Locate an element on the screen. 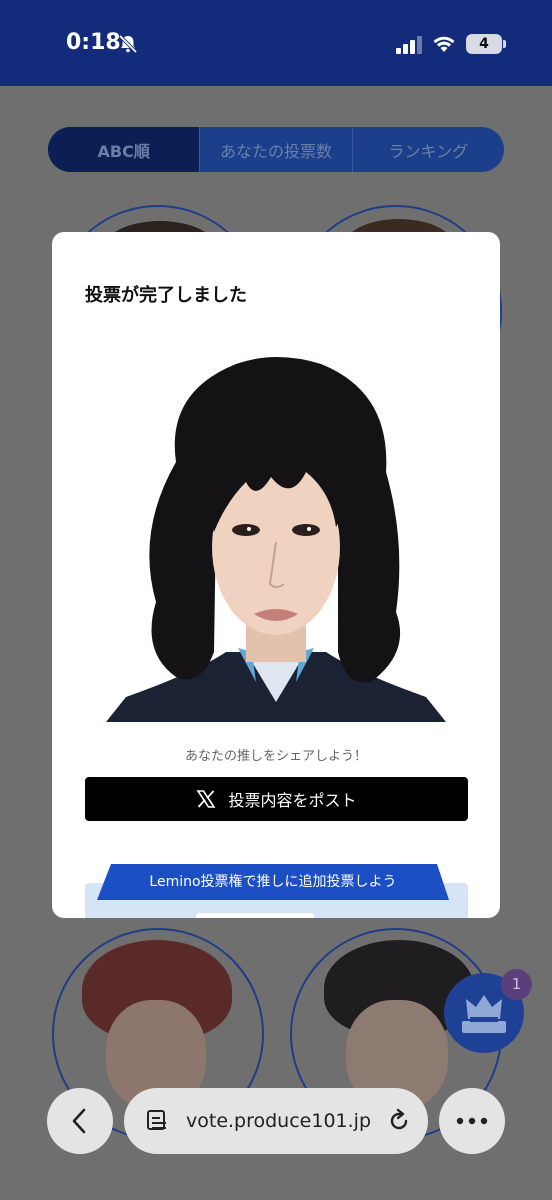 This screenshot has height=1200, width=552. post-vote-button: 投票内容をポスト is located at coordinates (276, 799).